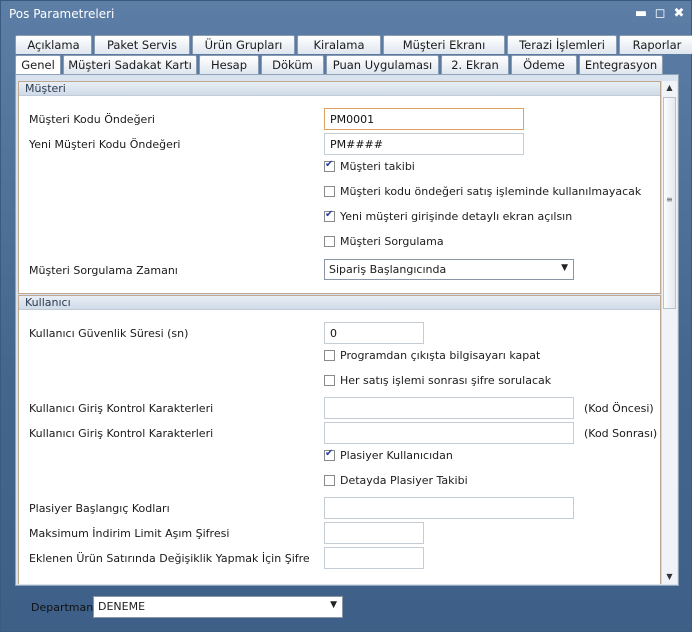  I want to click on musteri-query-checkbox: Müşteri Sorgulama, so click(384, 241).